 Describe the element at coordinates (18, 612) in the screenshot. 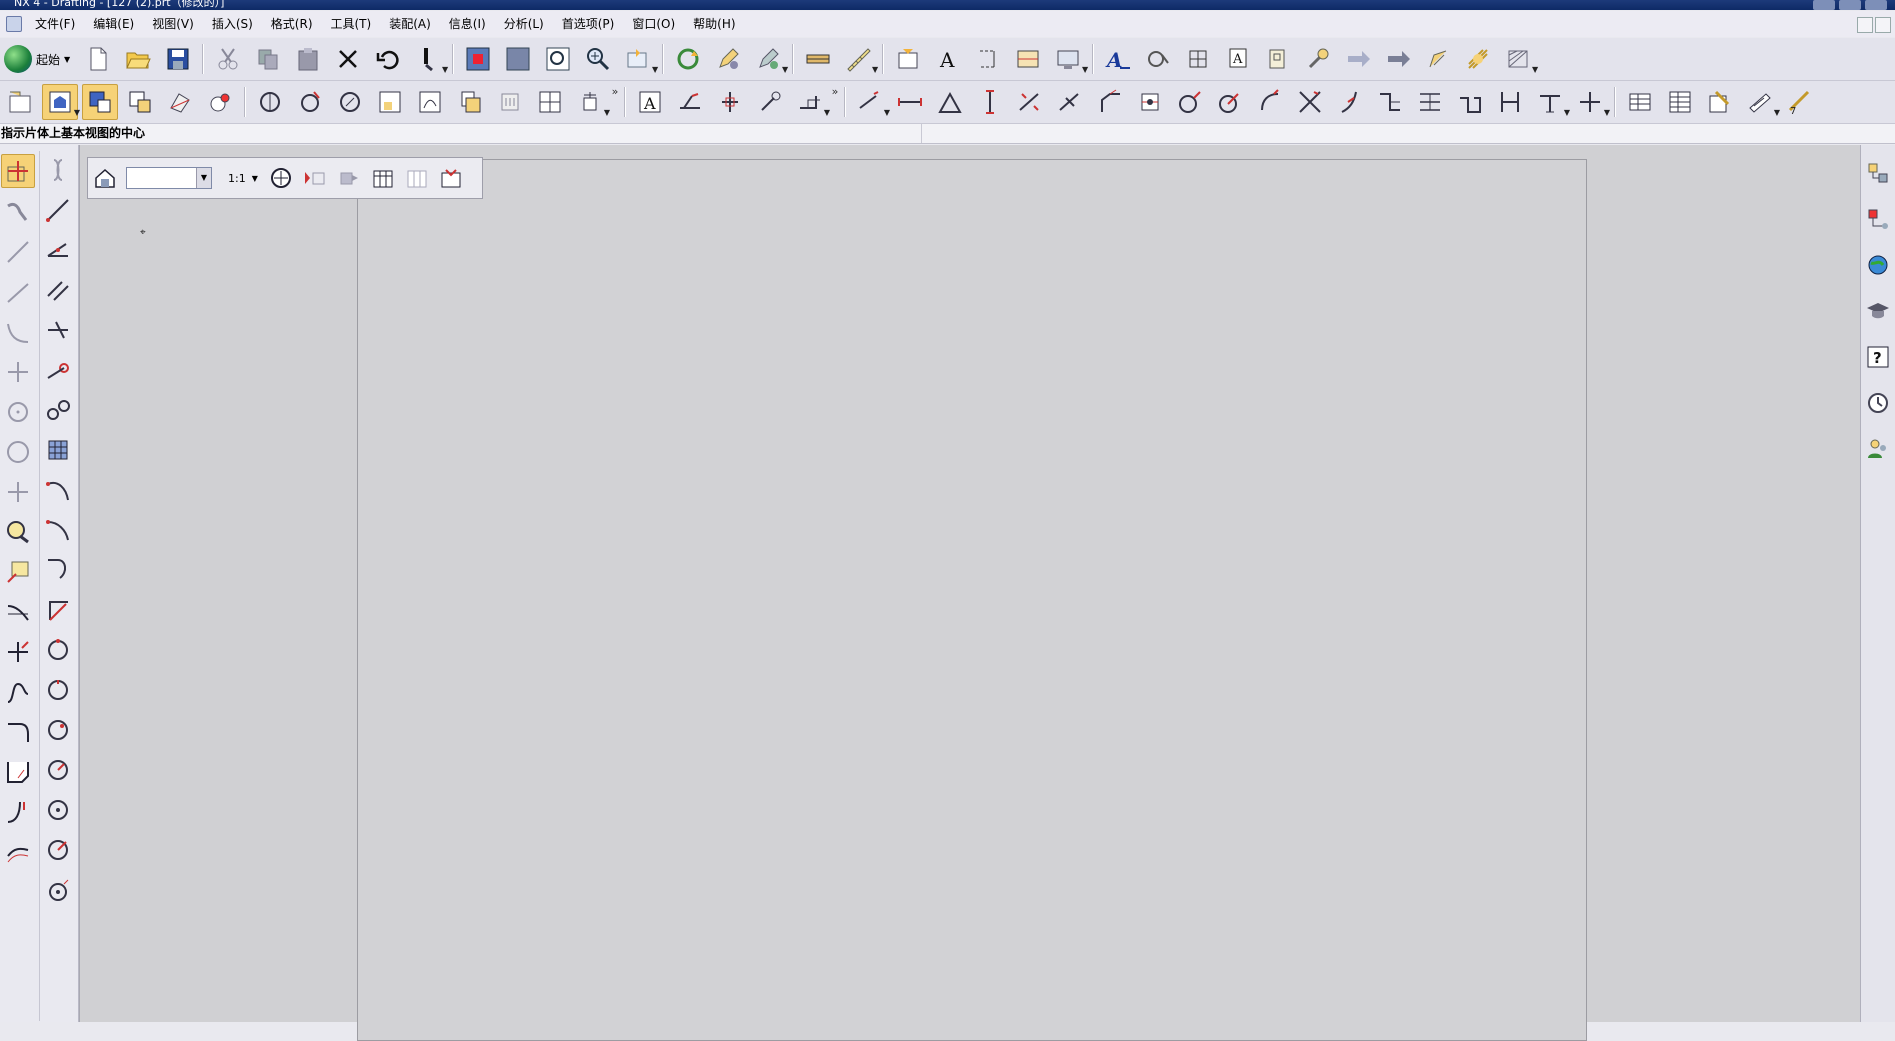

I see `trim-button` at that location.